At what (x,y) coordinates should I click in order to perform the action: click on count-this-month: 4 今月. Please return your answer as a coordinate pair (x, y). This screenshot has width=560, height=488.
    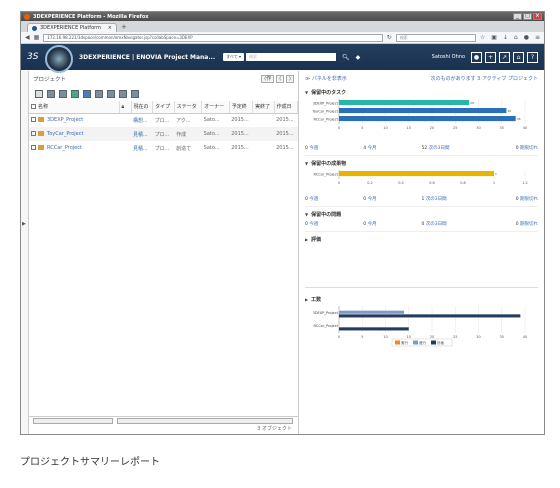
    Looking at the image, I should click on (392, 148).